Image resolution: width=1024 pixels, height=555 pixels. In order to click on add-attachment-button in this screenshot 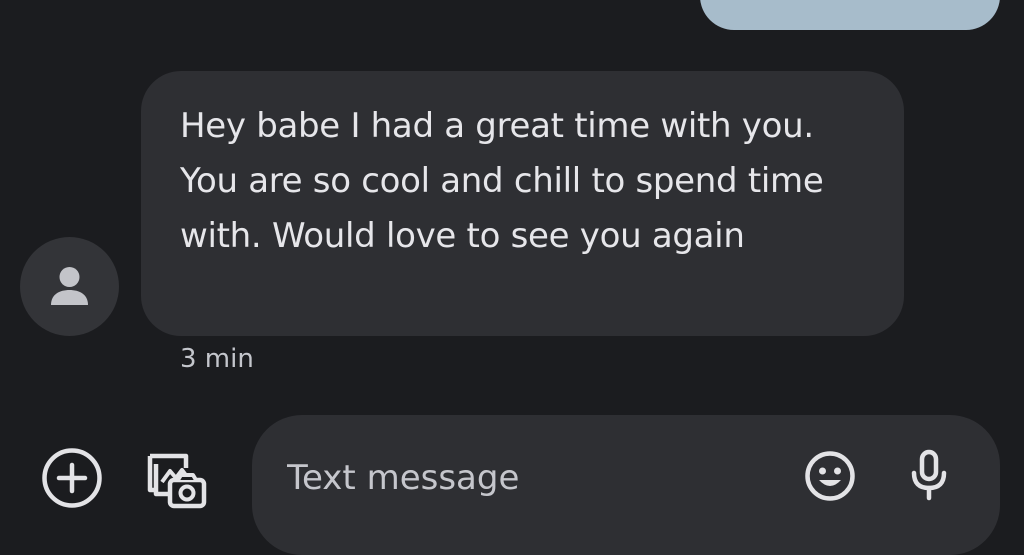, I will do `click(72, 478)`.